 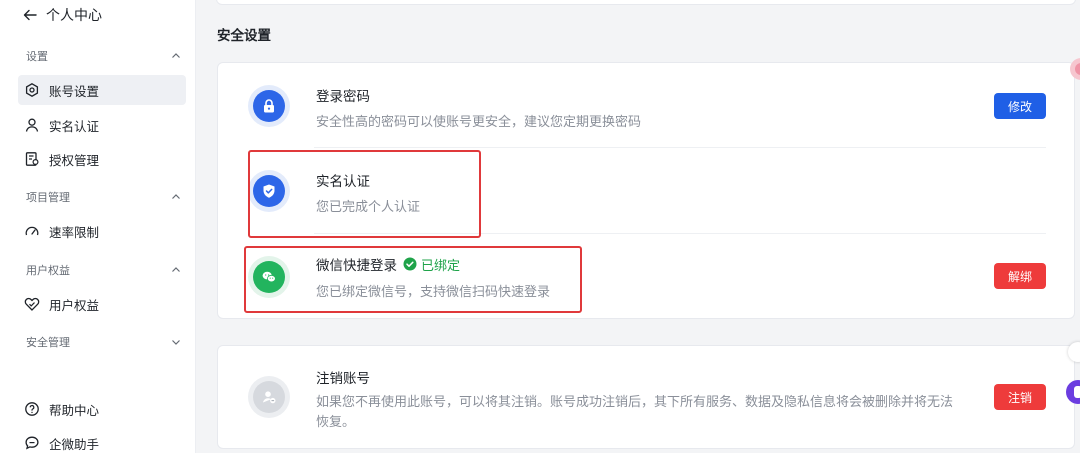 I want to click on sidebar-item-rate-limit: 速率限制, so click(x=102, y=231).